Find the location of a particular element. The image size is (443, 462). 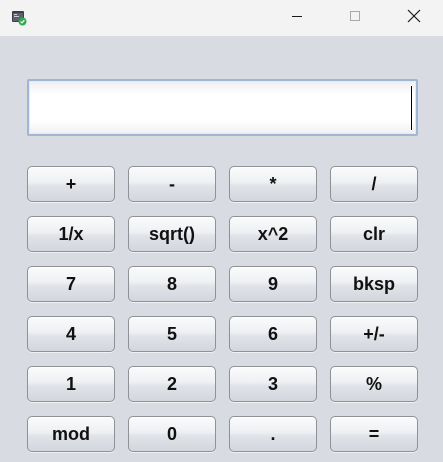

reciprocal-button: 1/x is located at coordinates (71, 234).